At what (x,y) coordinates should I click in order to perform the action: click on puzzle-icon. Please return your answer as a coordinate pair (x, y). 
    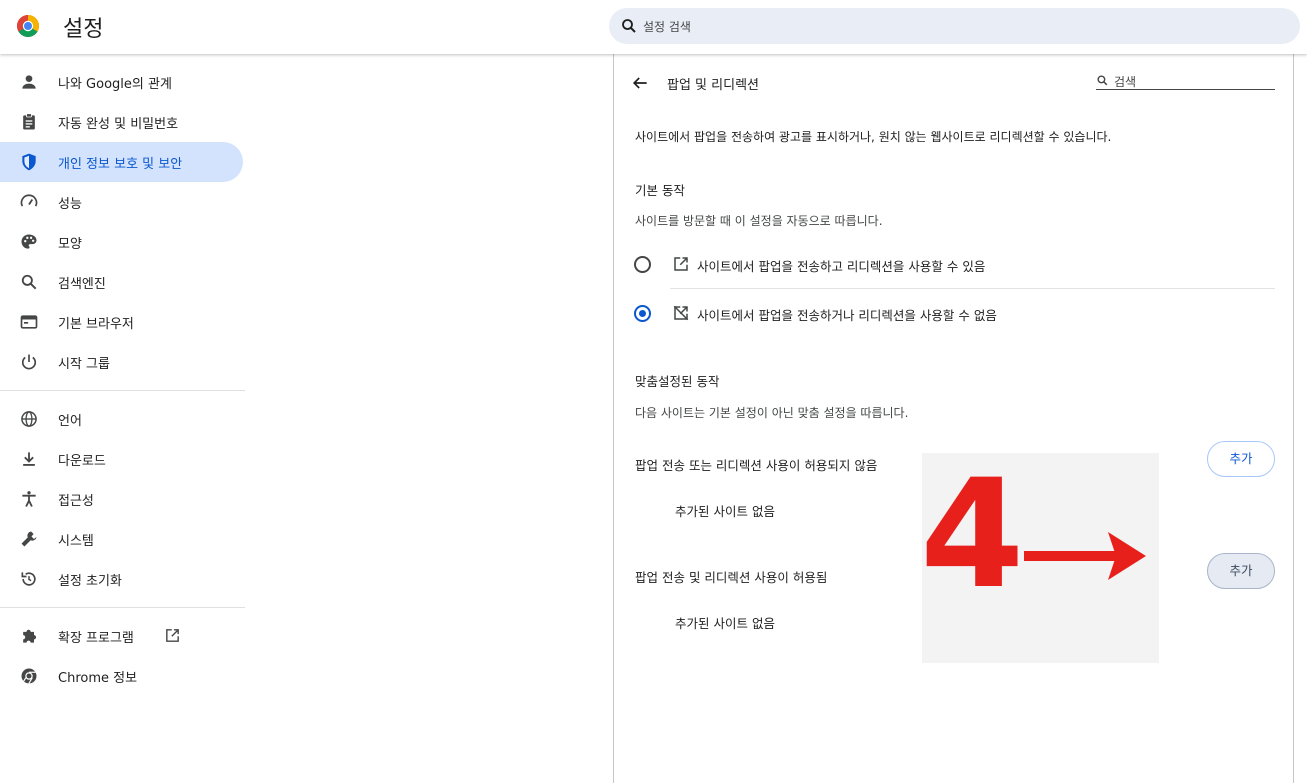
    Looking at the image, I should click on (30, 636).